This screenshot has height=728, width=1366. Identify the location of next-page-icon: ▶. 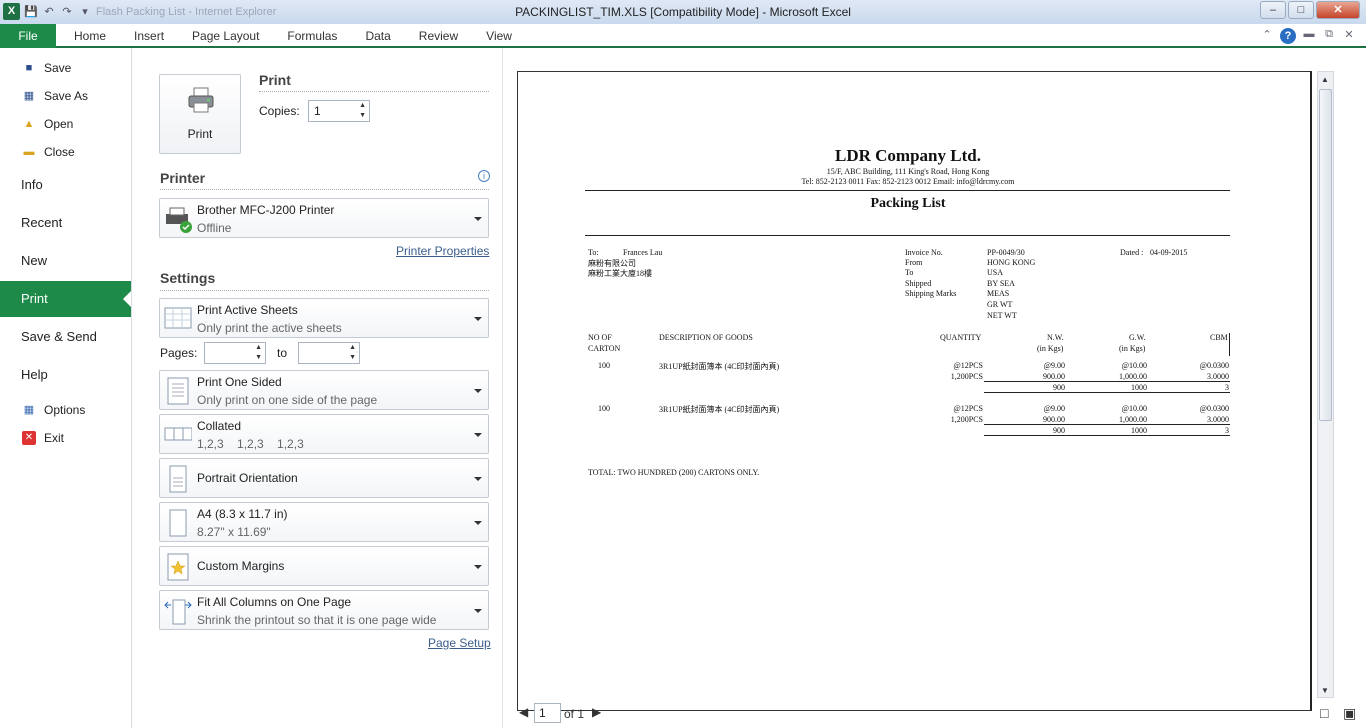
(596, 712).